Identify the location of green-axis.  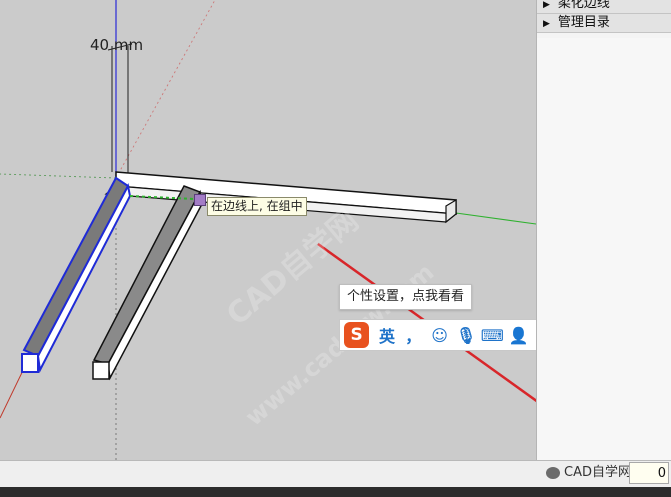
(495, 218).